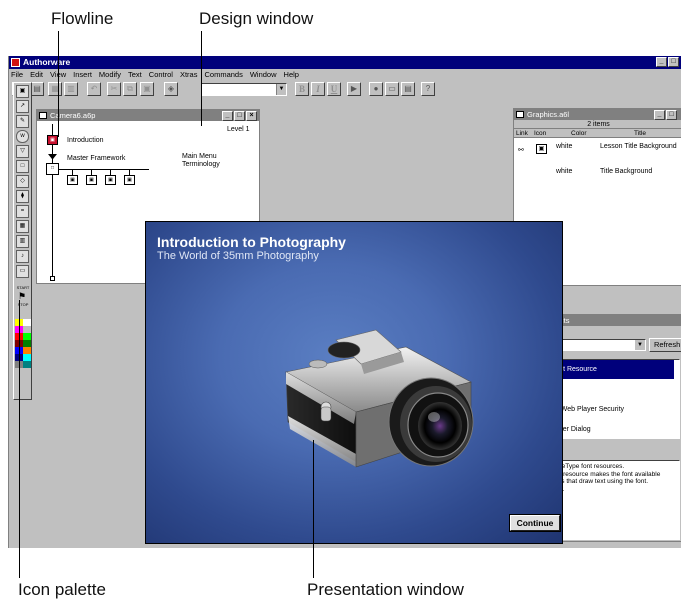 The image size is (681, 602). Describe the element at coordinates (661, 62) in the screenshot. I see `minimize-button: _` at that location.